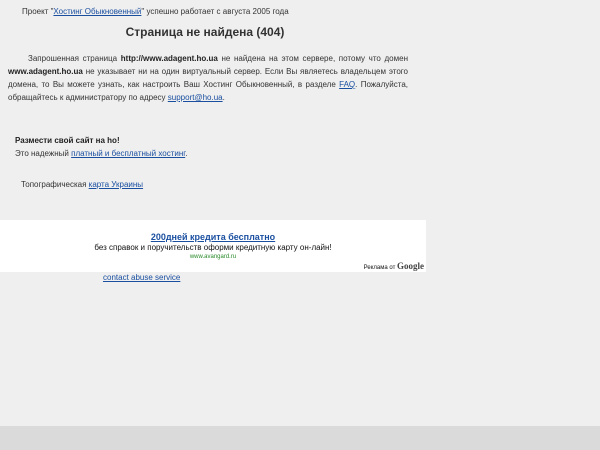  I want to click on promo-heading: Размести свой сайт на ho!, so click(67, 140).